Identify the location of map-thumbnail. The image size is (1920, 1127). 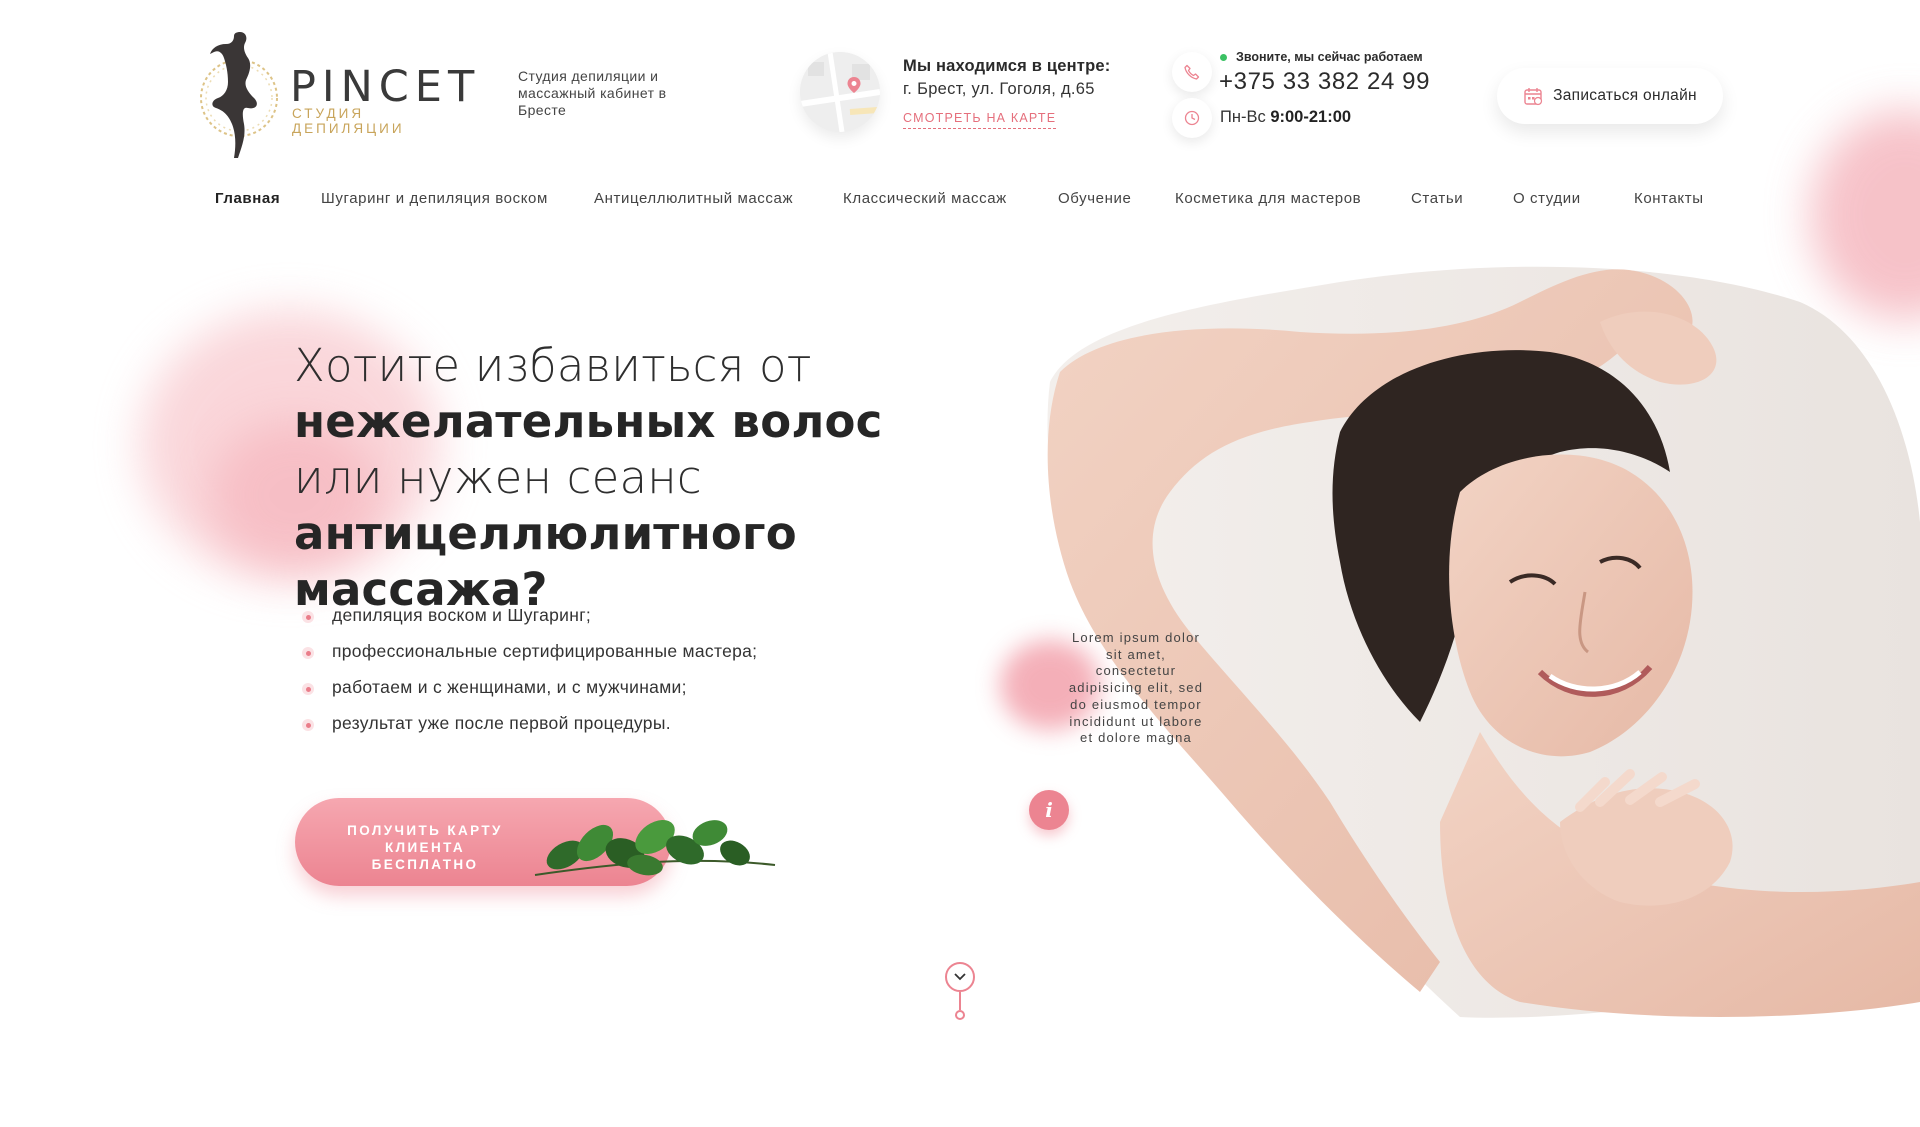
(840, 92).